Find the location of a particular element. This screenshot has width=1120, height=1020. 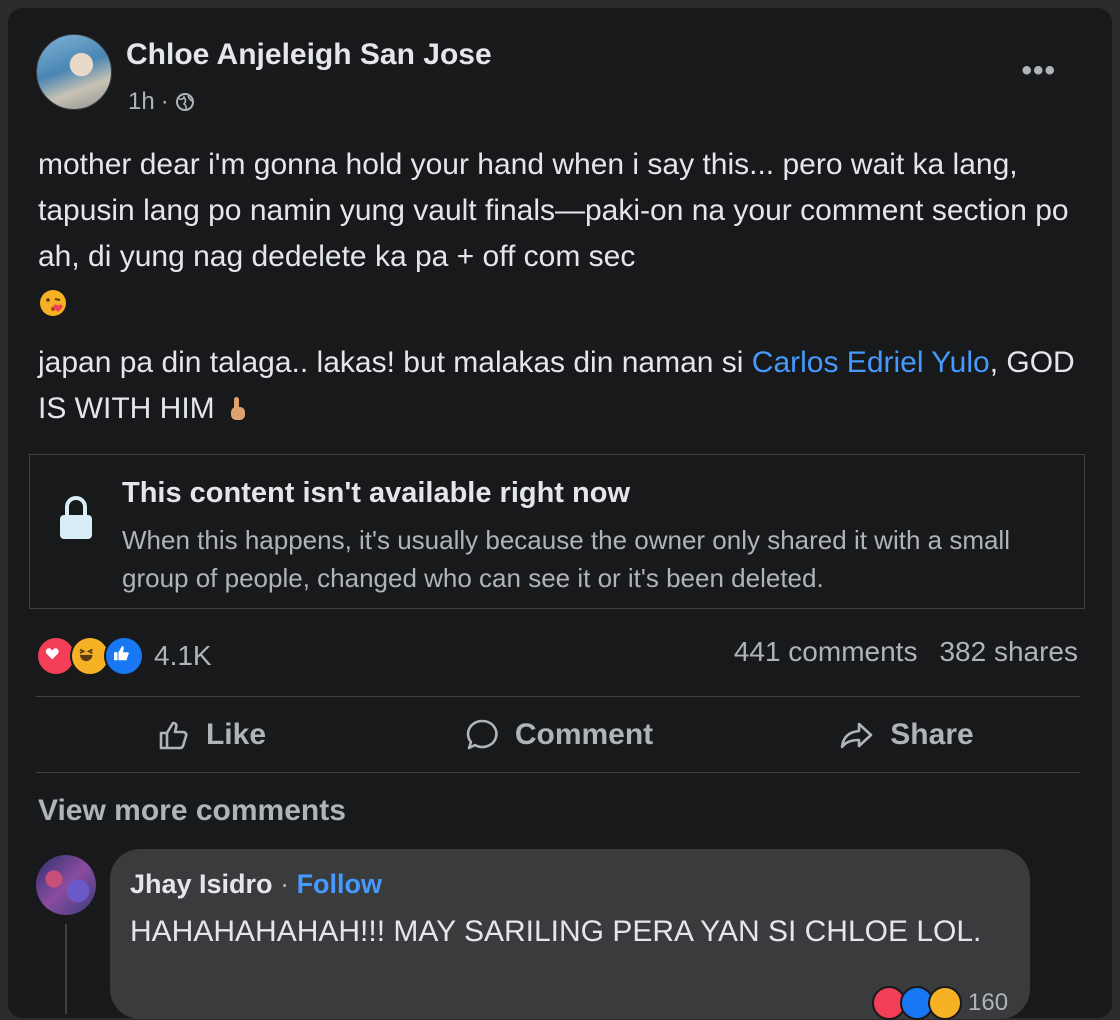

kissing-heart-emoji is located at coordinates (53, 303).